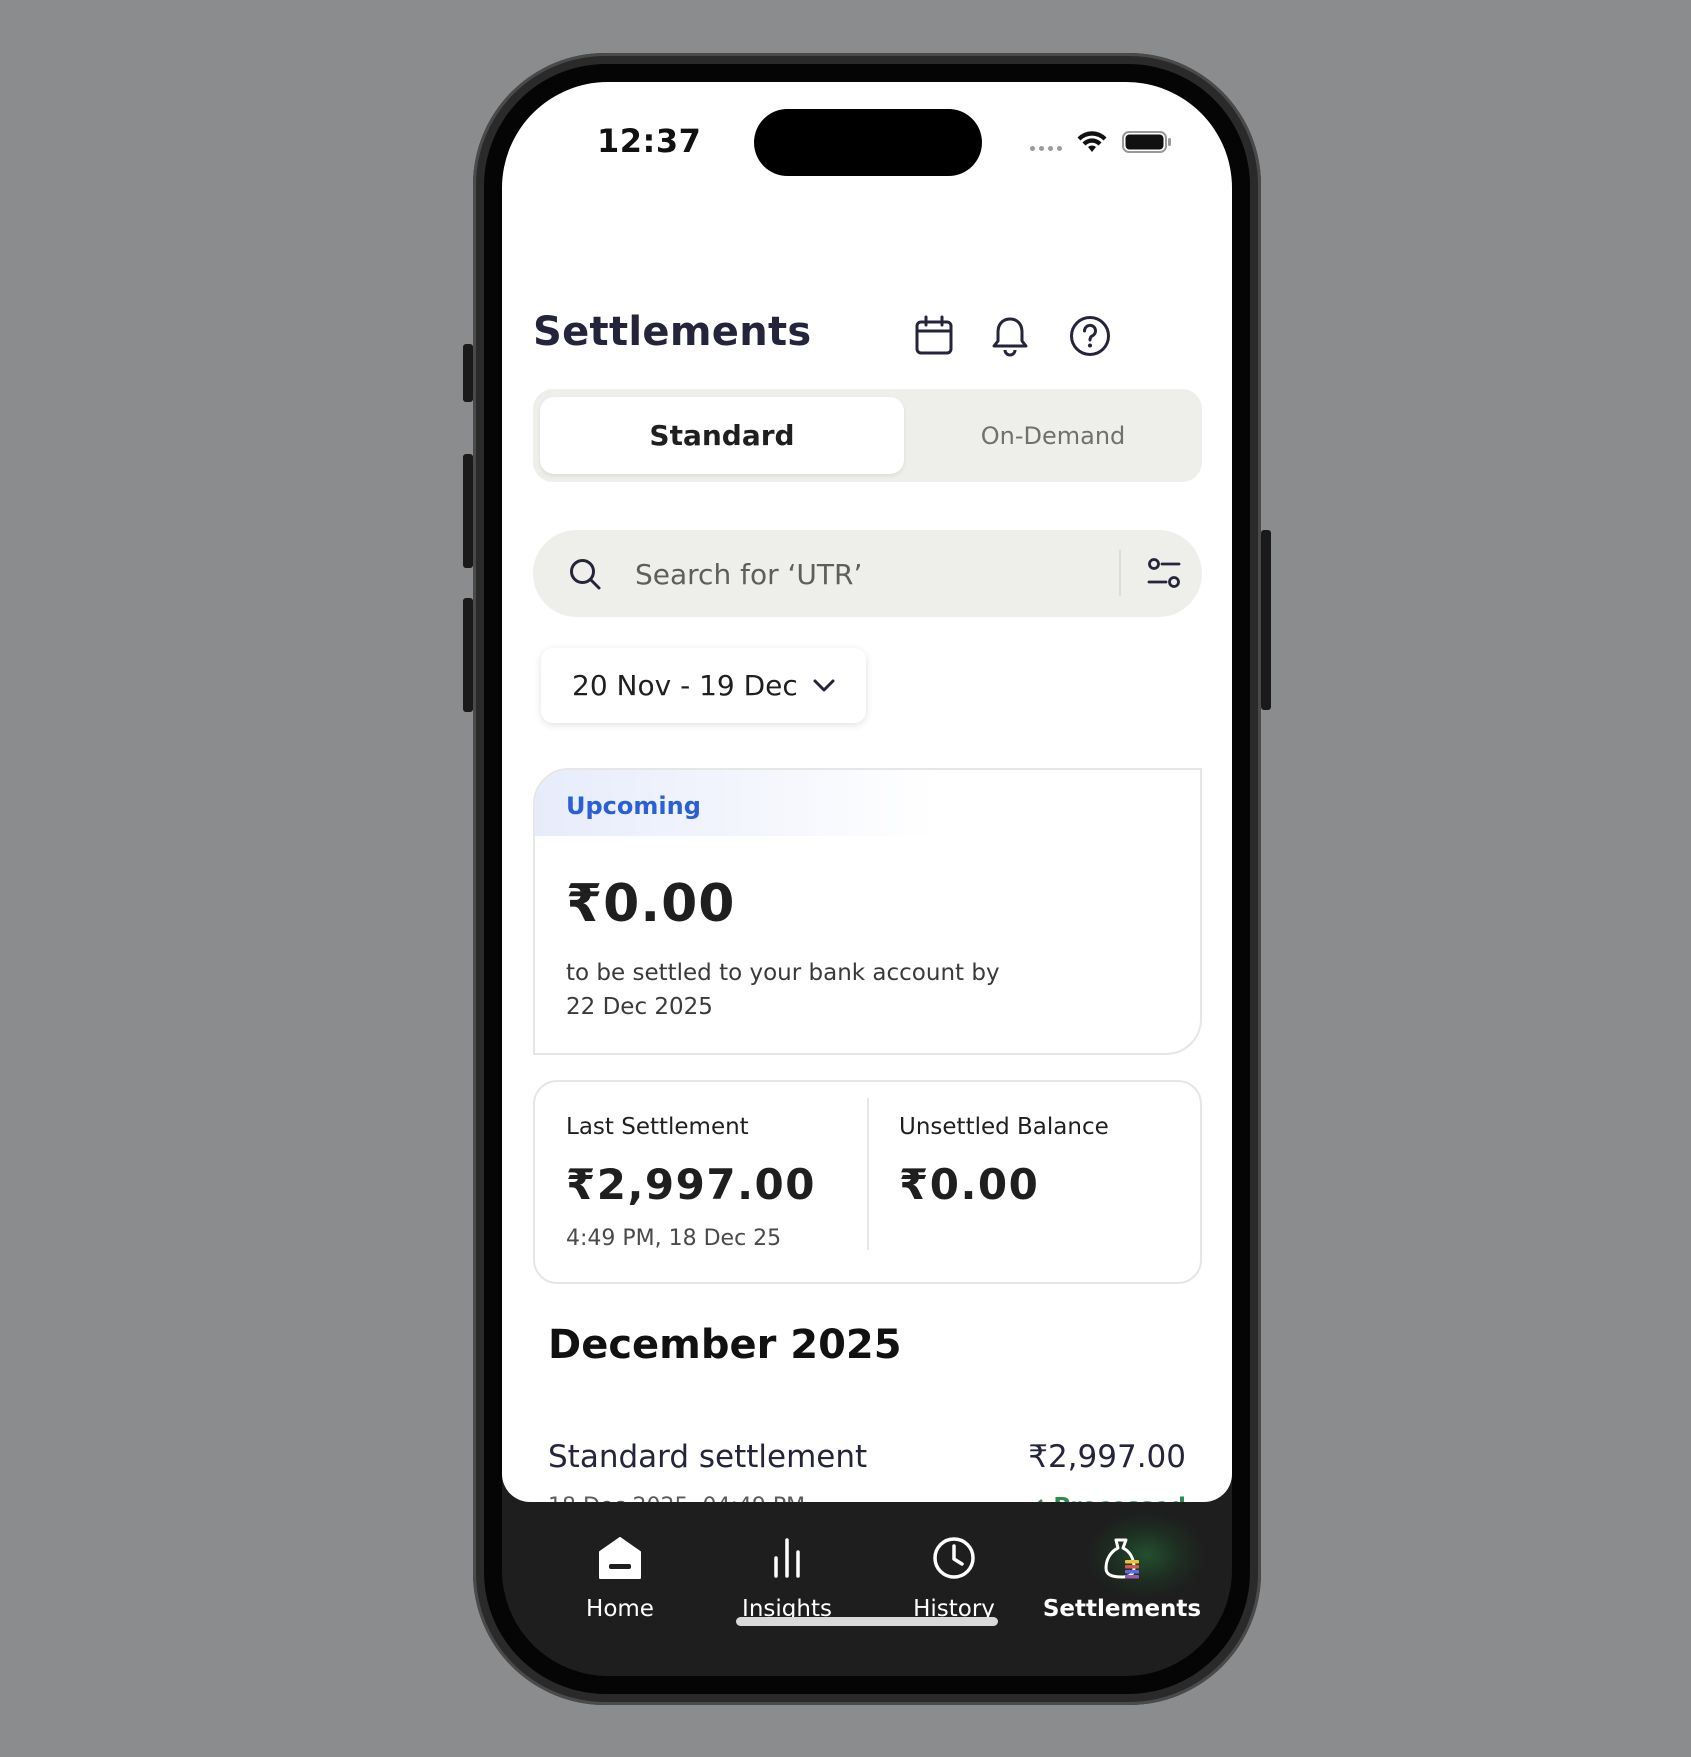  Describe the element at coordinates (468, 655) in the screenshot. I see `volume-down-button` at that location.